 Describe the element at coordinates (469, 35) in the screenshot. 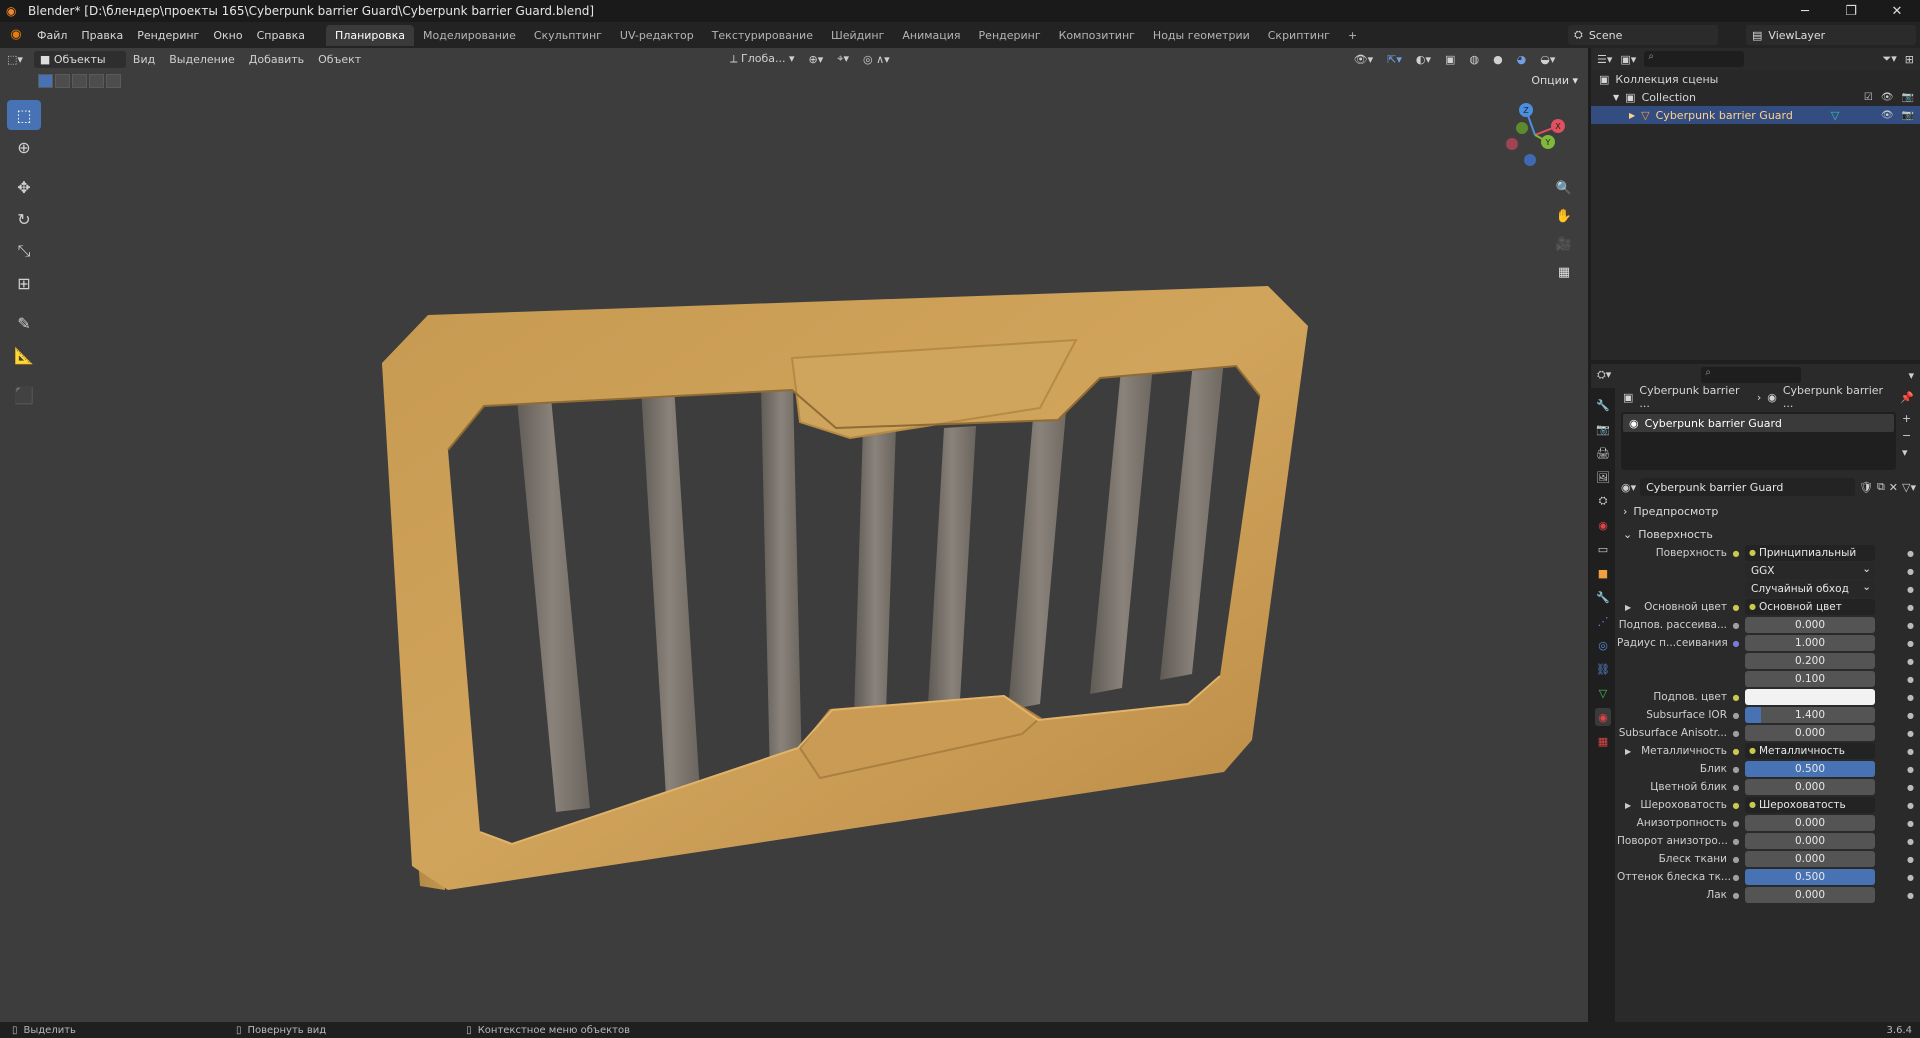

I see `tab-modeling: Моделирование` at that location.